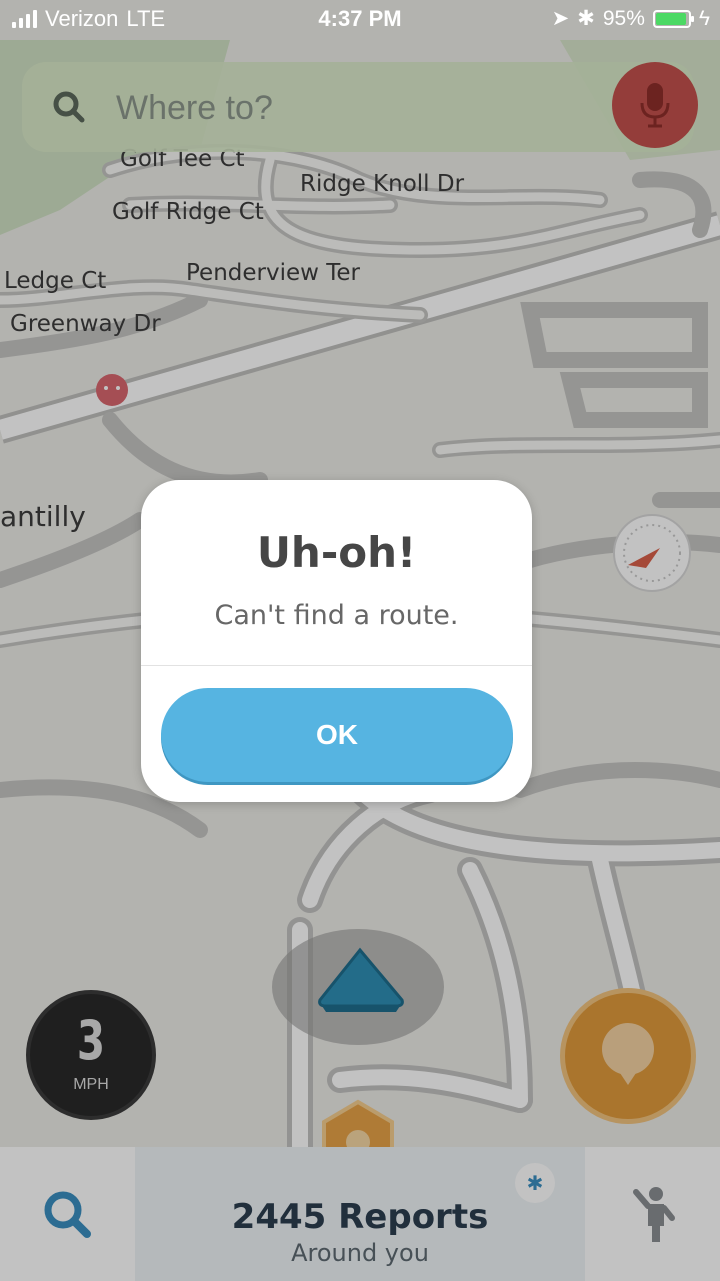 The height and width of the screenshot is (1281, 720). What do you see at coordinates (336, 665) in the screenshot?
I see `dialog-divider` at bounding box center [336, 665].